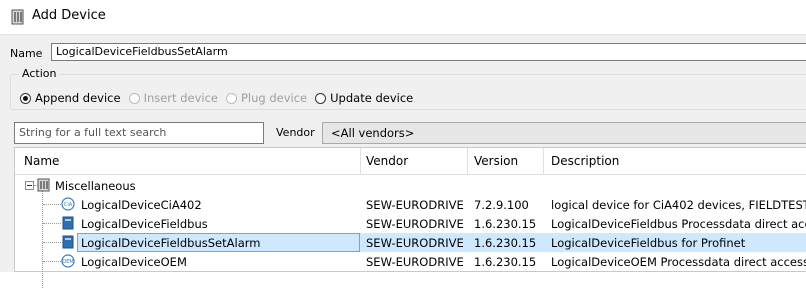 This screenshot has width=806, height=288. What do you see at coordinates (410, 161) in the screenshot?
I see `table-header: Name Vendor Version Description` at bounding box center [410, 161].